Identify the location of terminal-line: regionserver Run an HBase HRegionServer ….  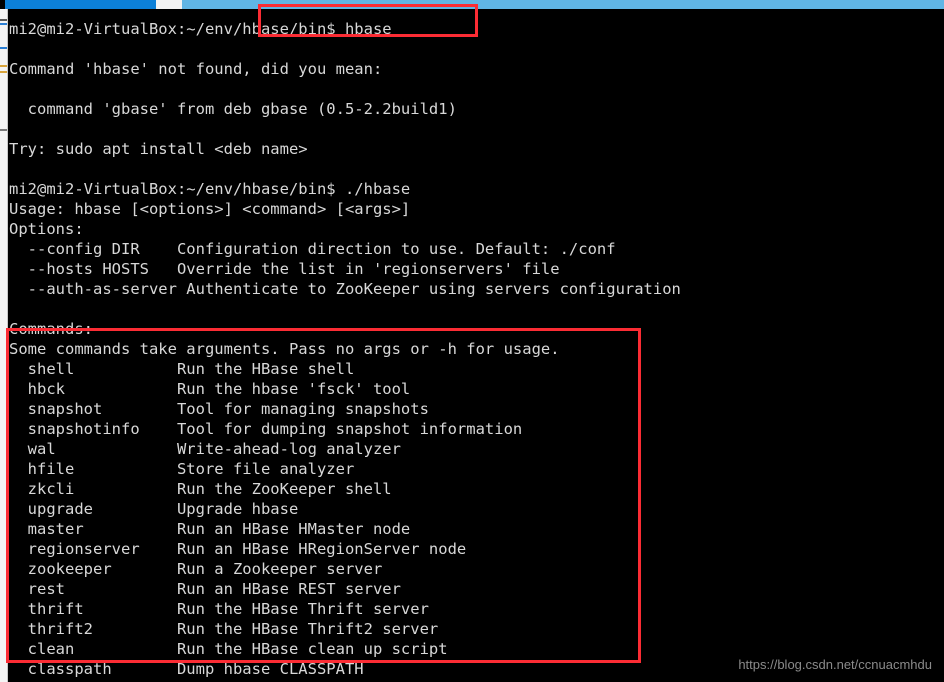
(238, 549).